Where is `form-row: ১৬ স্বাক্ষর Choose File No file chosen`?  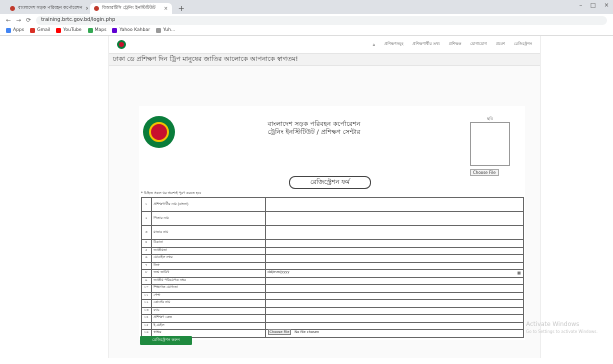 form-row: ১৬ স্বাক্ষর Choose File No file chosen is located at coordinates (333, 333).